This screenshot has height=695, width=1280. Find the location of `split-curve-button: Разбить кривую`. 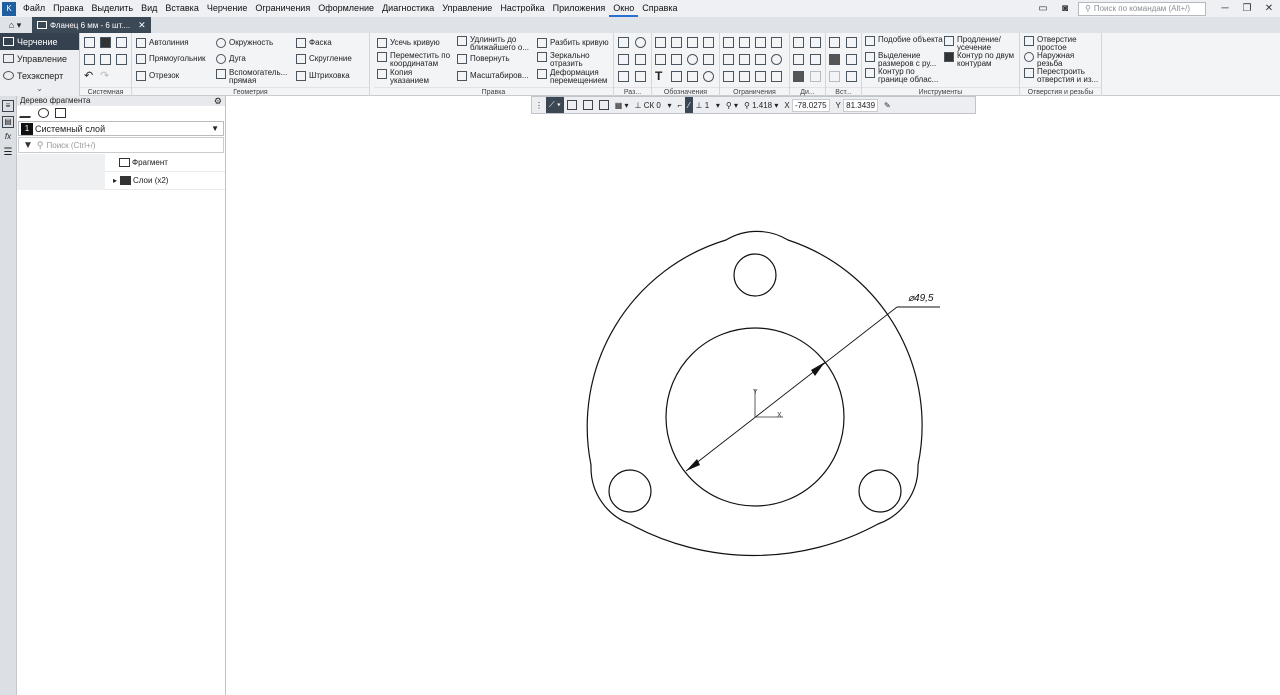

split-curve-button: Разбить кривую is located at coordinates (573, 43).